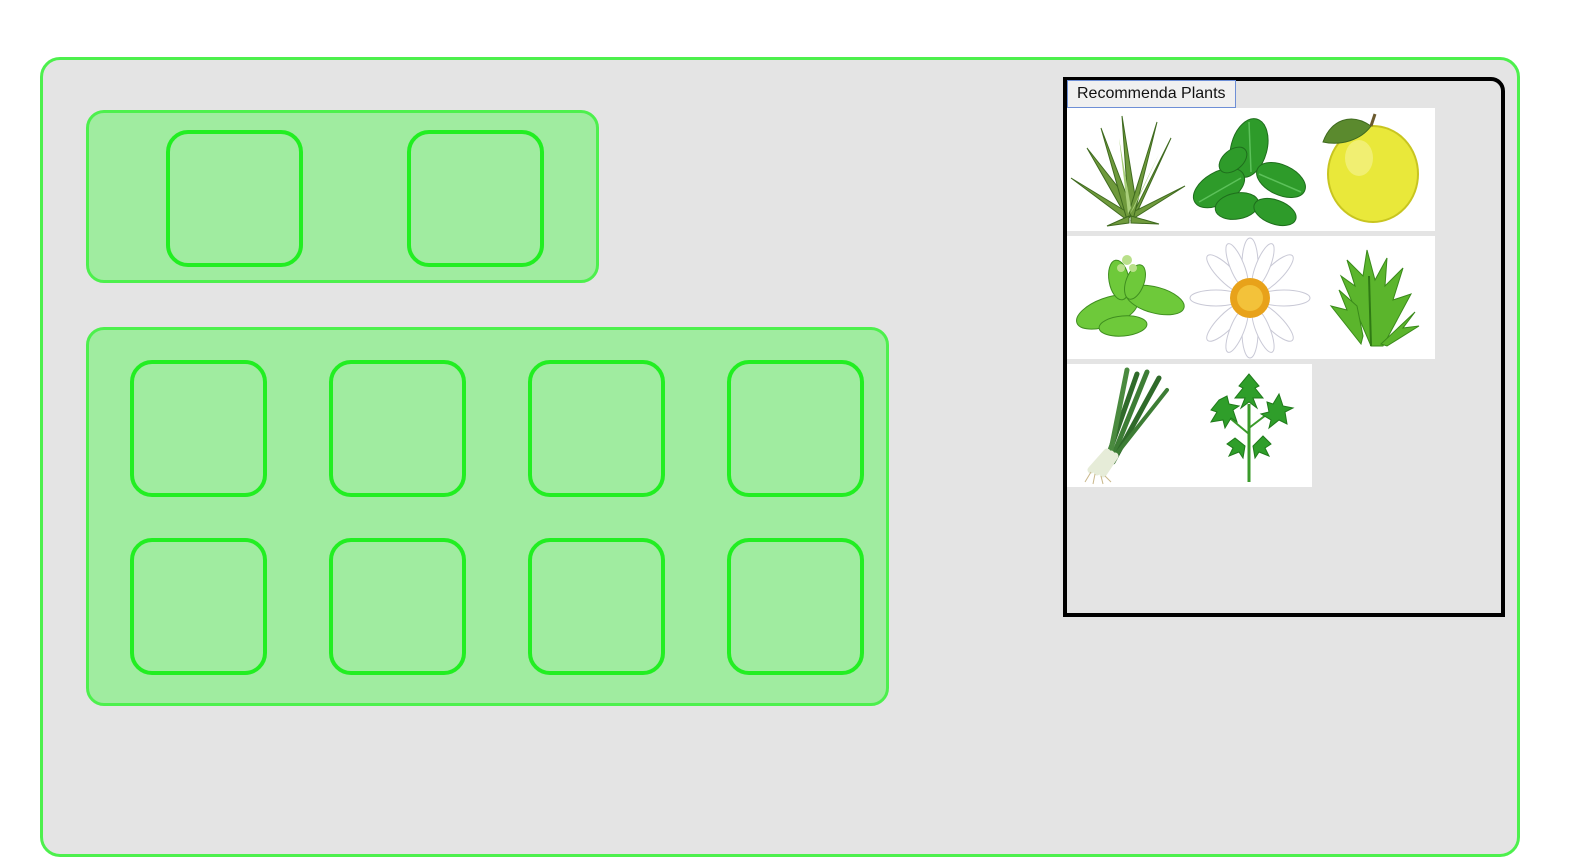 This screenshot has width=1595, height=857. I want to click on aloe-icon, so click(1128, 171).